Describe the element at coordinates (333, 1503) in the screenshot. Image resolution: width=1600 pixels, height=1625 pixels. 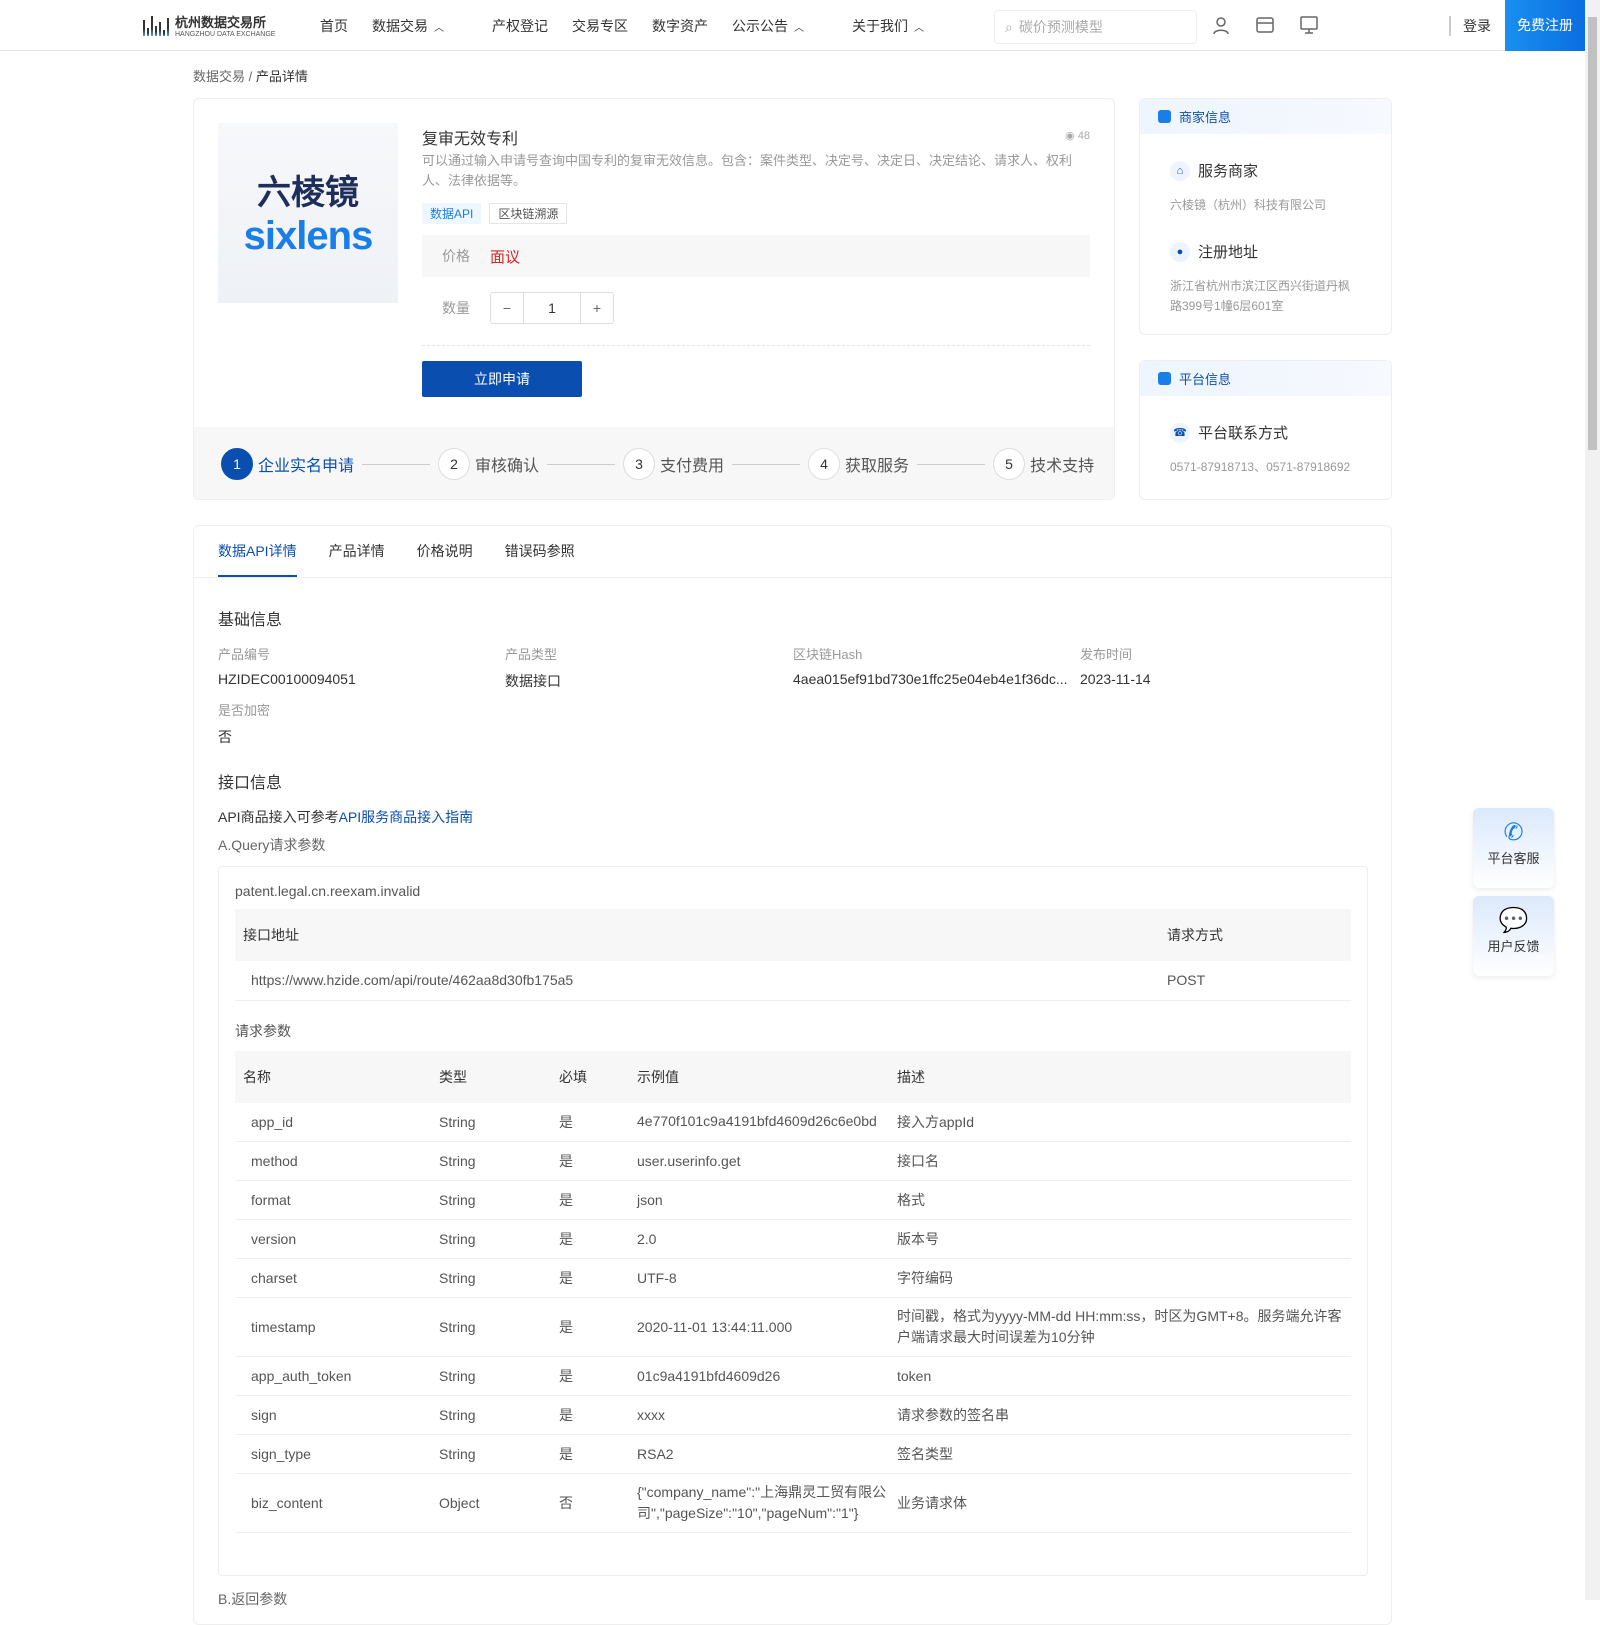
I see `param-cell: biz_content` at that location.